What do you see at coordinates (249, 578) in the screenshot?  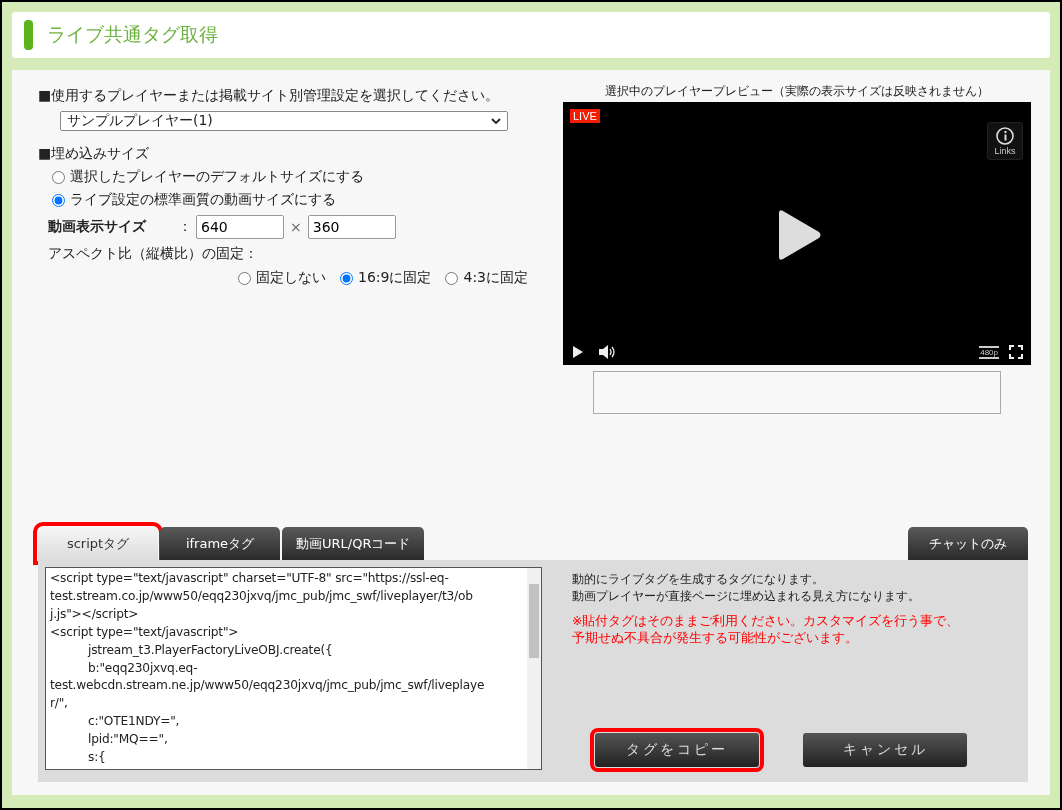 I see `code-line: <script type="text/javascript" charset="UTF-8" src="https://ssl-eq-` at bounding box center [249, 578].